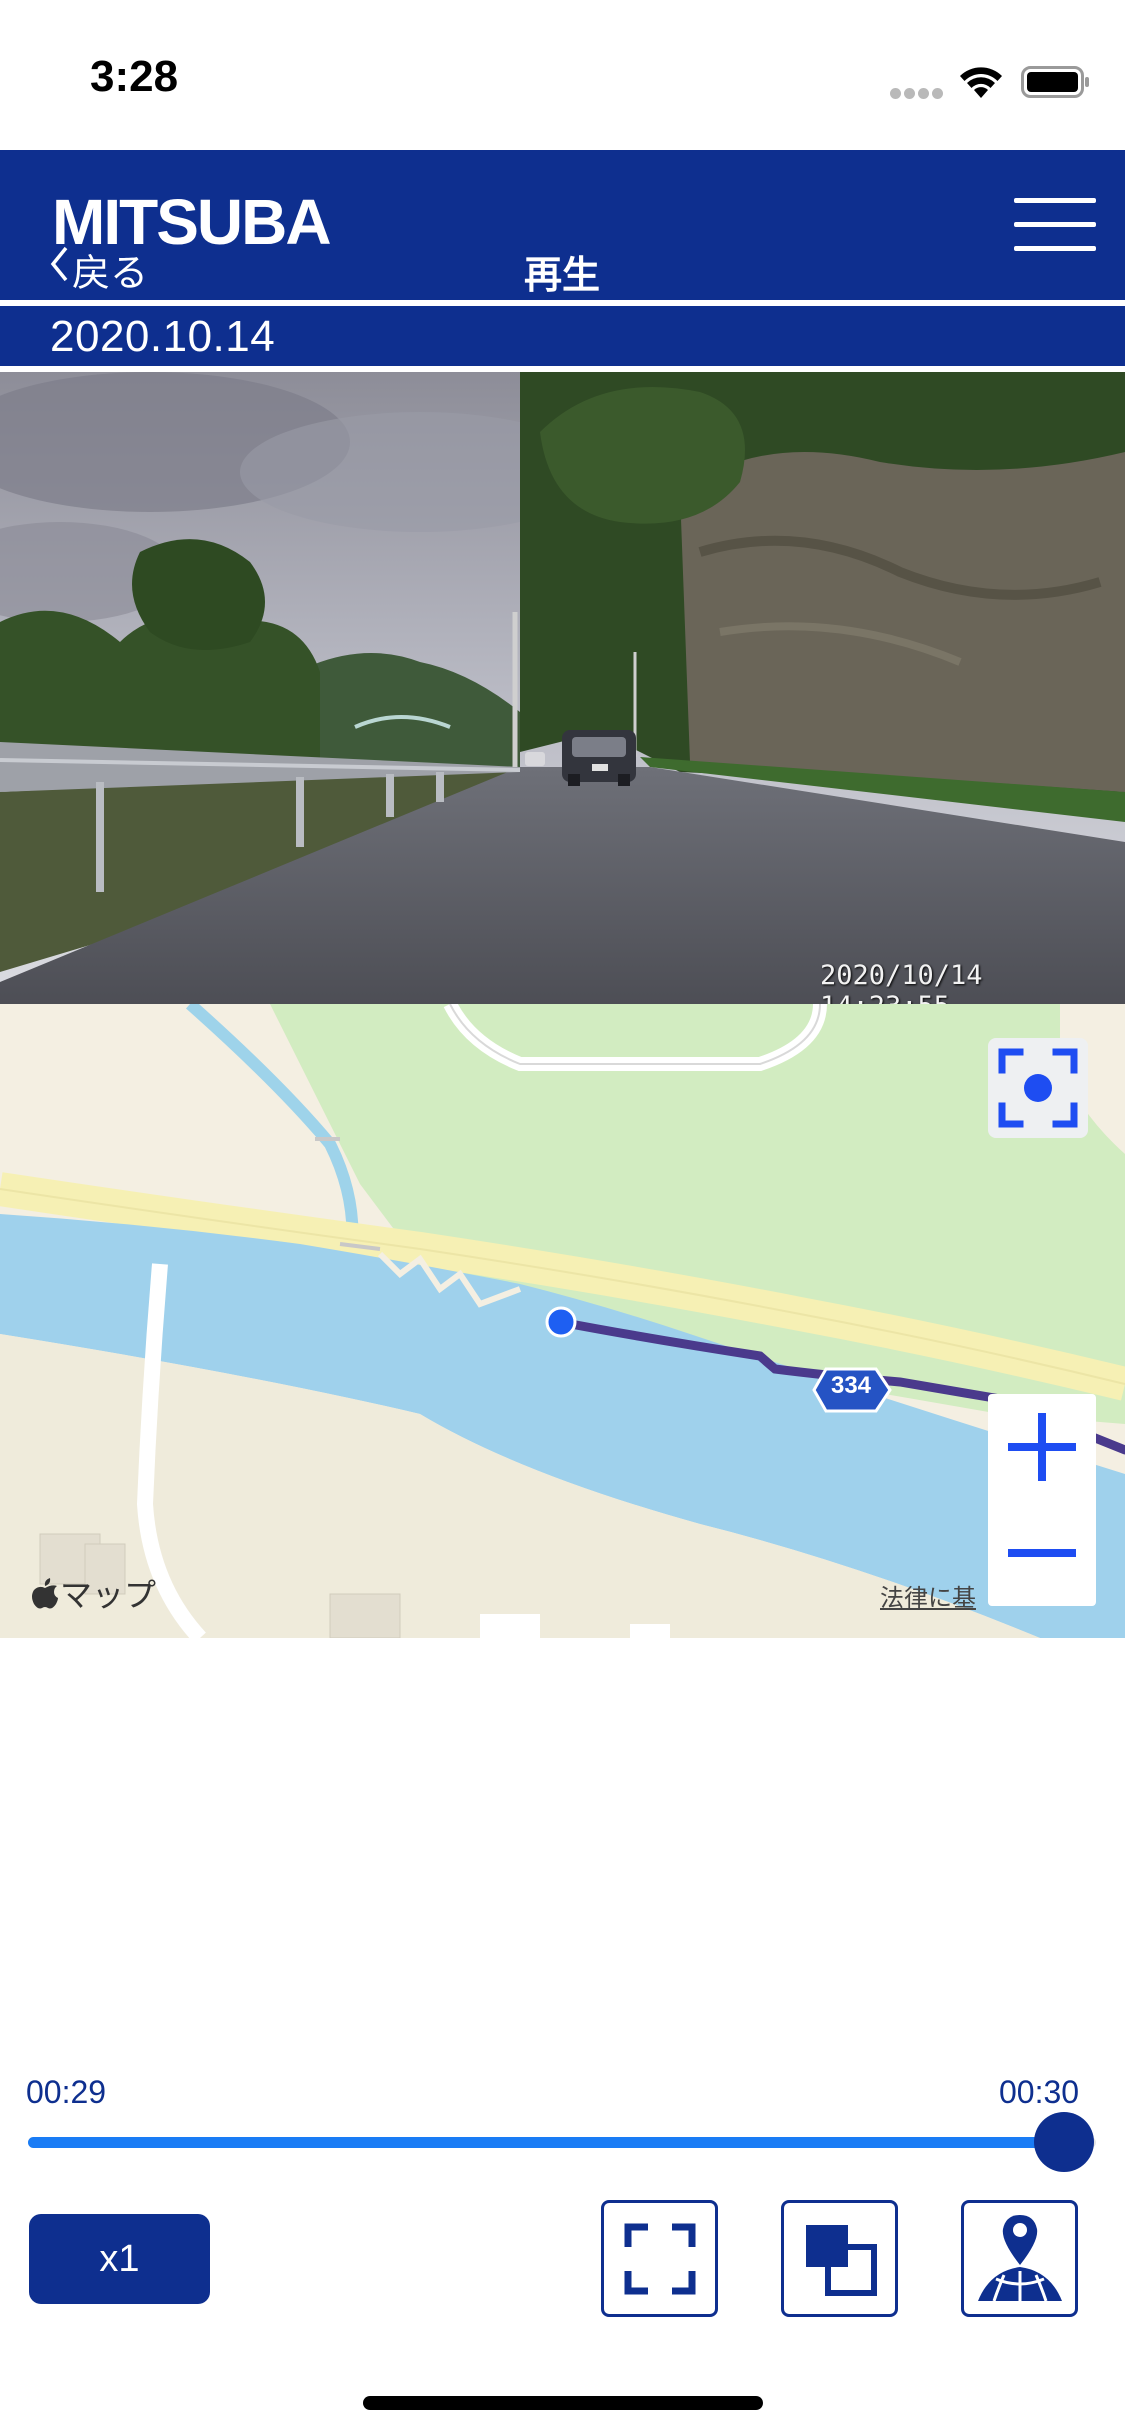  What do you see at coordinates (918, 95) in the screenshot?
I see `cellular-signal-icon` at bounding box center [918, 95].